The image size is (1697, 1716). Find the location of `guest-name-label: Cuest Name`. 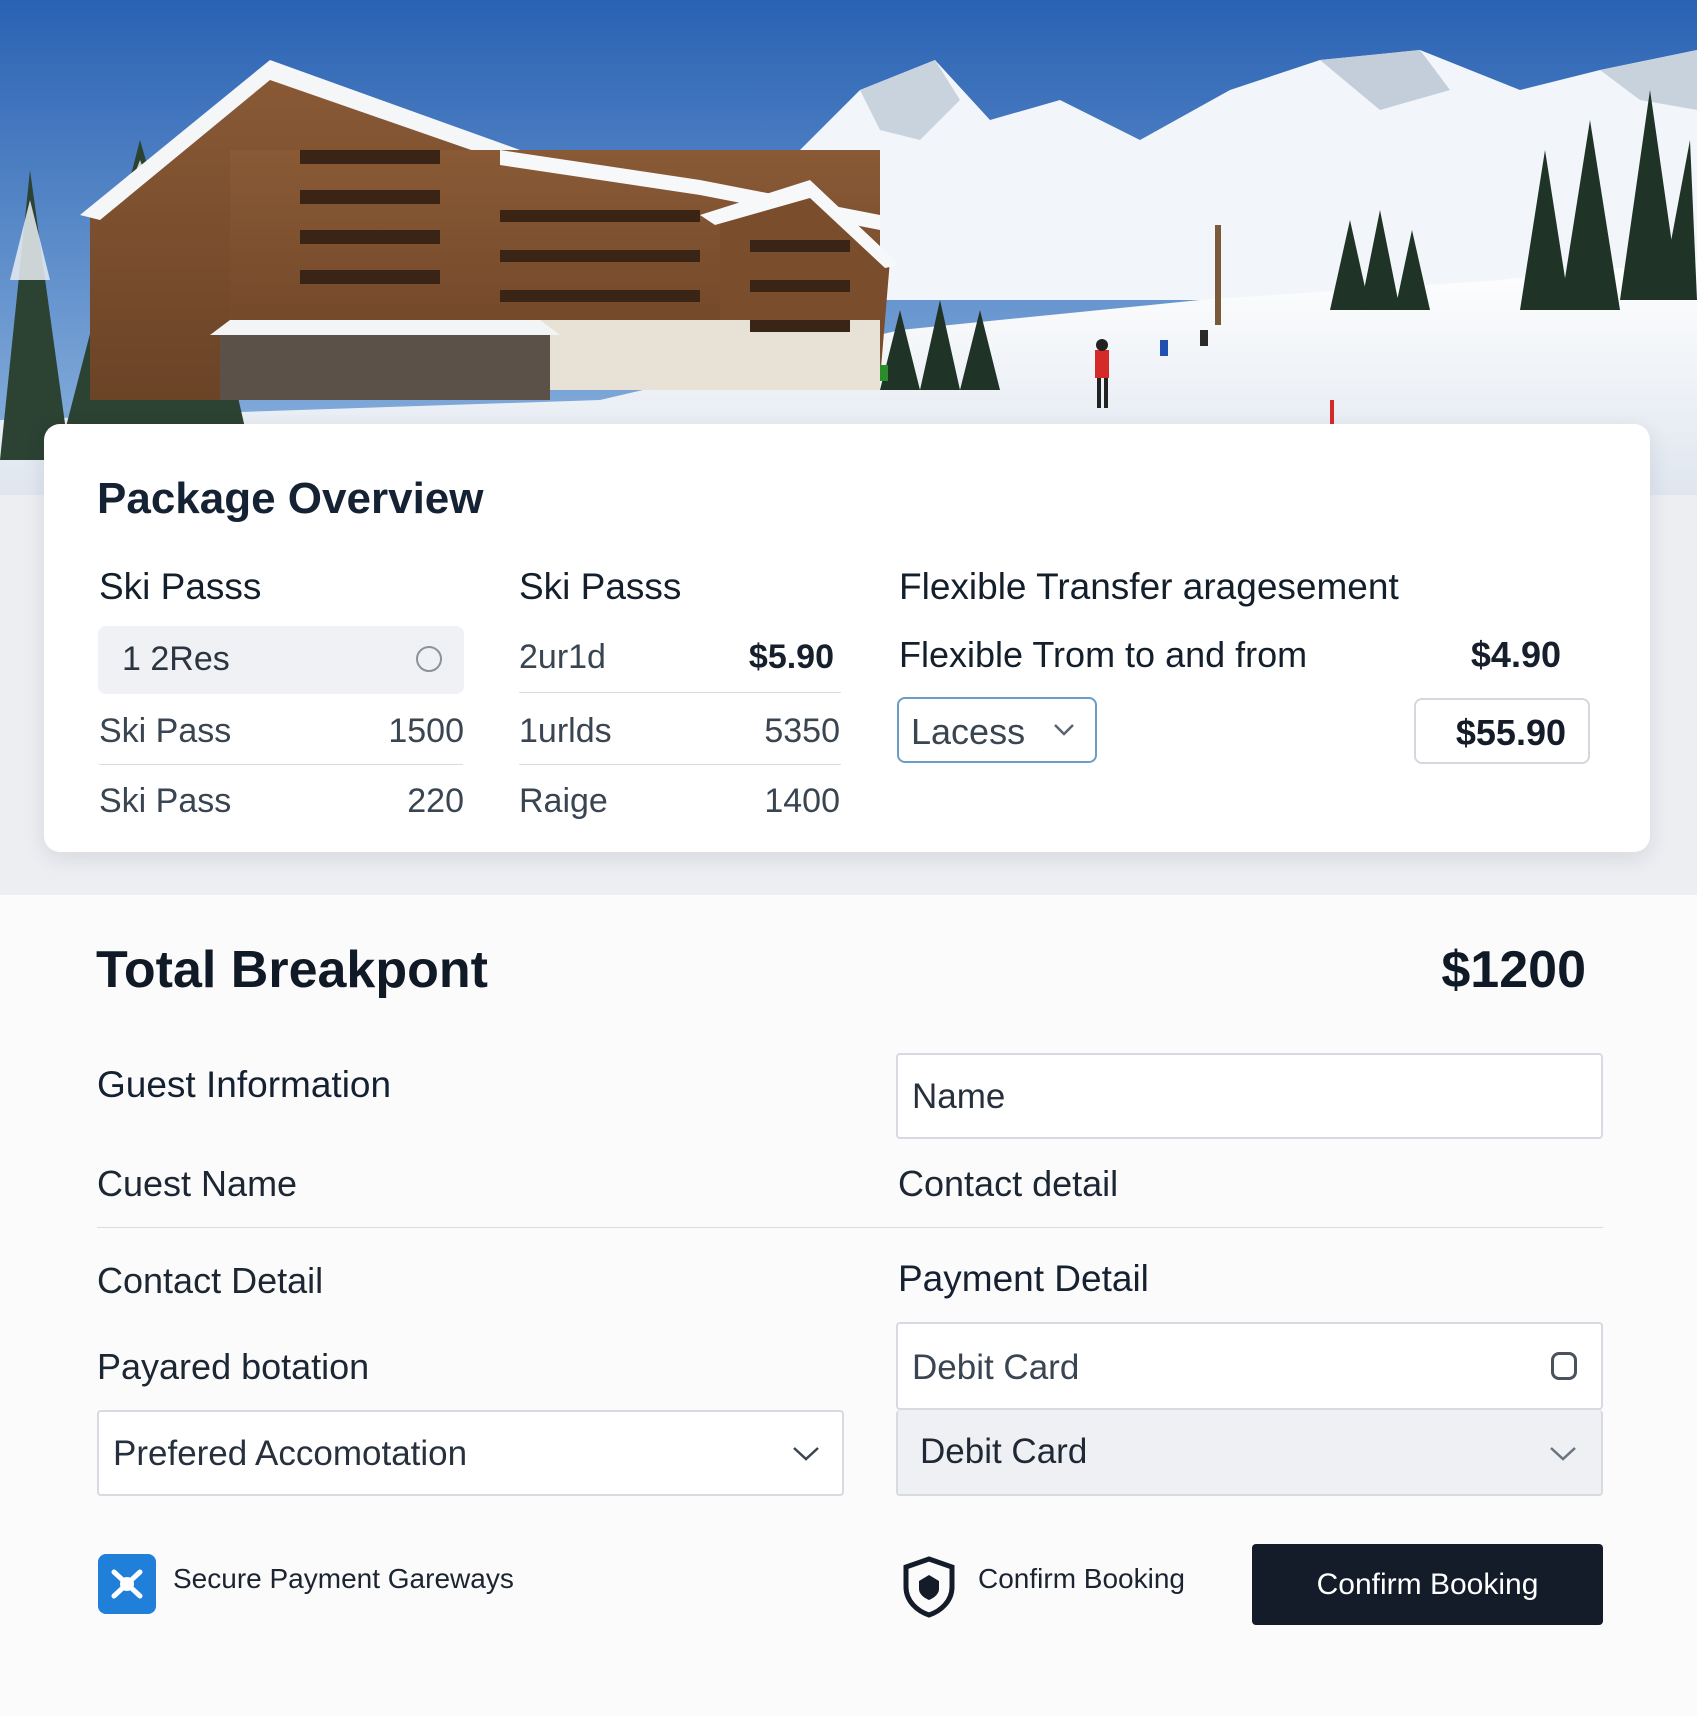

guest-name-label: Cuest Name is located at coordinates (197, 1183).